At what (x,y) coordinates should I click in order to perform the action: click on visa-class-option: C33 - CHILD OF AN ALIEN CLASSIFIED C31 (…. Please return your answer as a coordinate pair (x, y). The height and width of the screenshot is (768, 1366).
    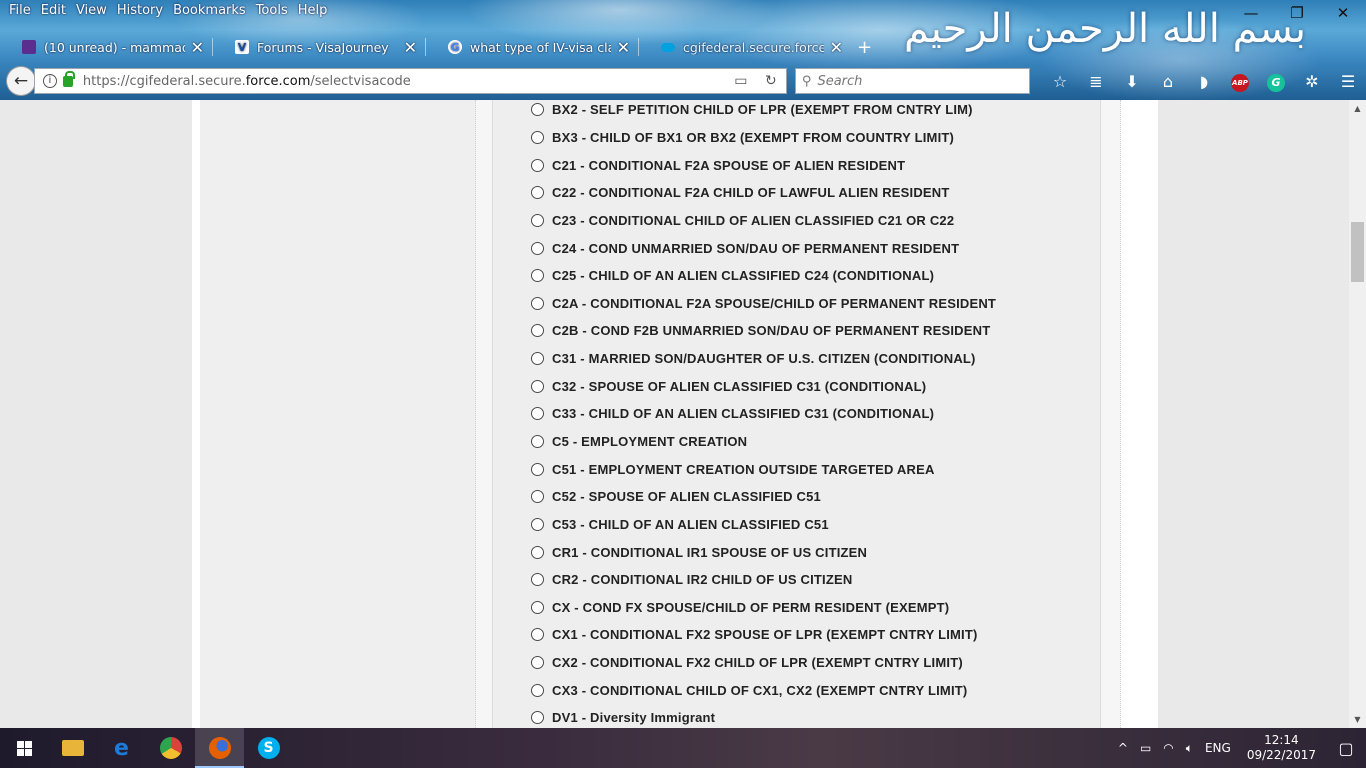
    Looking at the image, I should click on (763, 414).